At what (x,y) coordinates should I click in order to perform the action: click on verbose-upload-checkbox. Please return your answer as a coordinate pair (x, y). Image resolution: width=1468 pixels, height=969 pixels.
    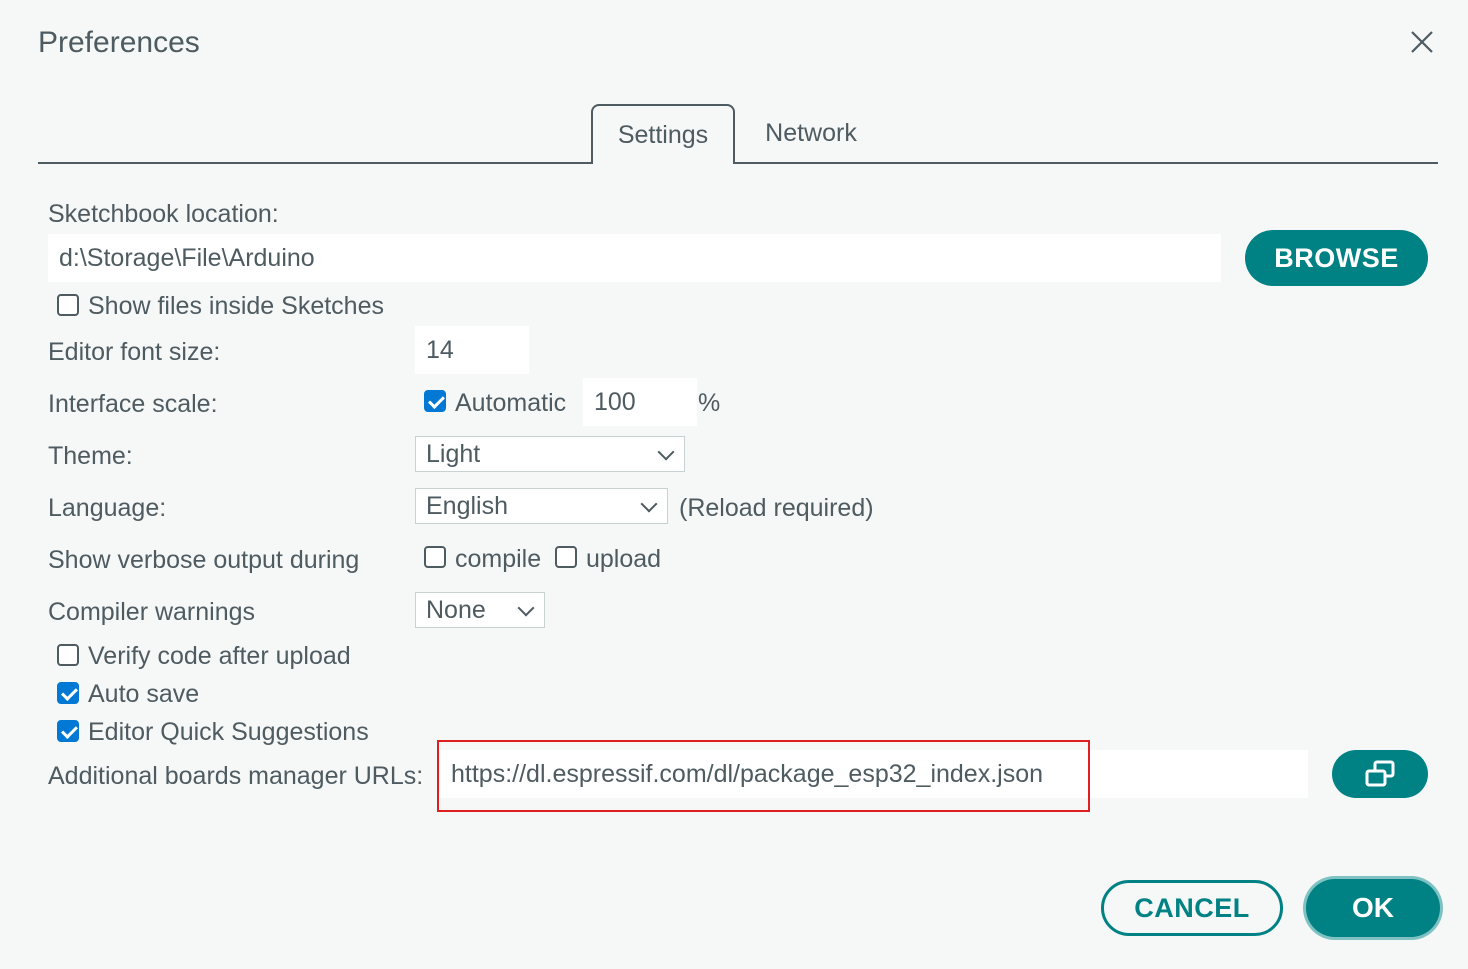
    Looking at the image, I should click on (566, 557).